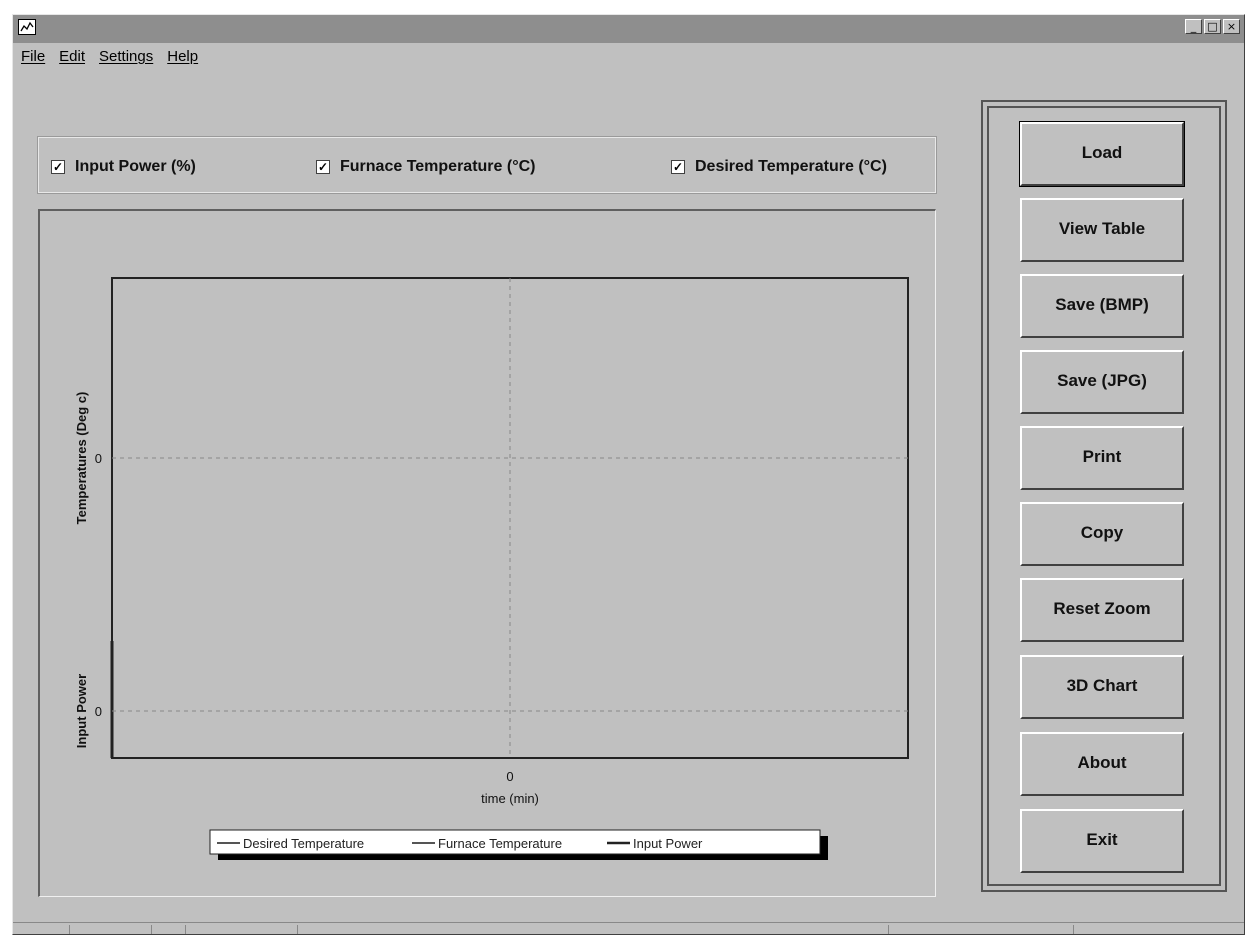 The height and width of the screenshot is (937, 1247). What do you see at coordinates (510, 798) in the screenshot?
I see `x-axis-label: time (min)` at bounding box center [510, 798].